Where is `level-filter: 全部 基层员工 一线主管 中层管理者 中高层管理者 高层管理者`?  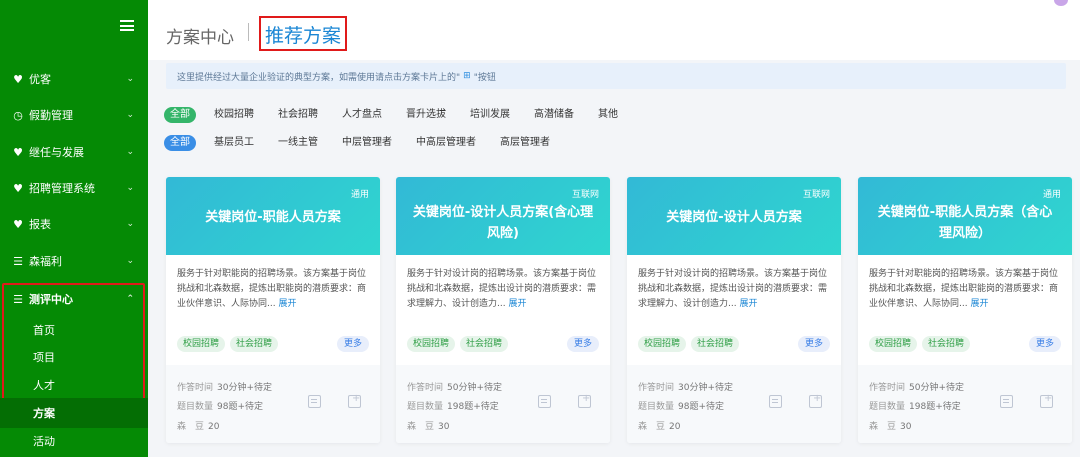 level-filter: 全部 基层员工 一线主管 中层管理者 中高层管理者 高层管理者 is located at coordinates (362, 143).